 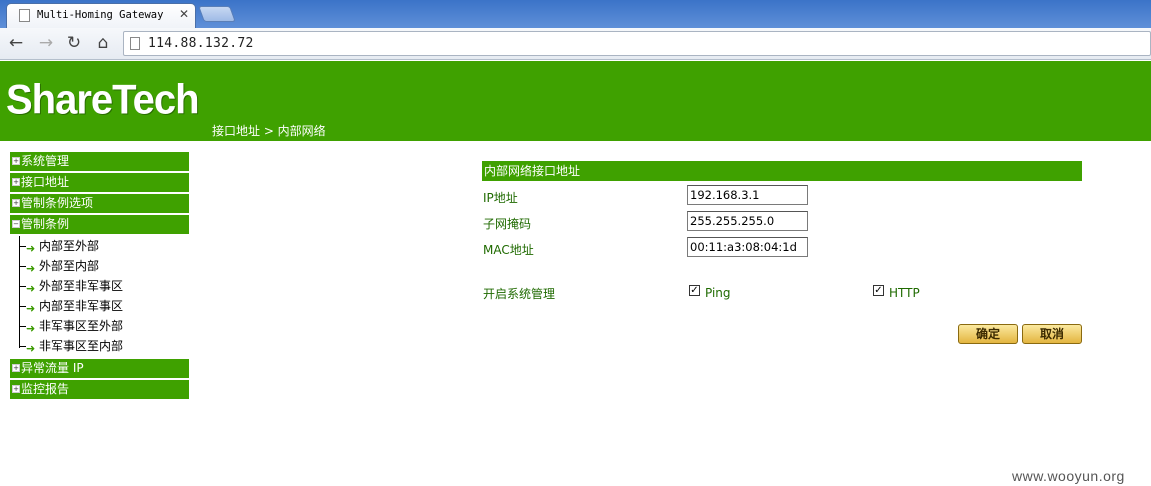 What do you see at coordinates (184, 14) in the screenshot?
I see `close-tab-icon: ✕` at bounding box center [184, 14].